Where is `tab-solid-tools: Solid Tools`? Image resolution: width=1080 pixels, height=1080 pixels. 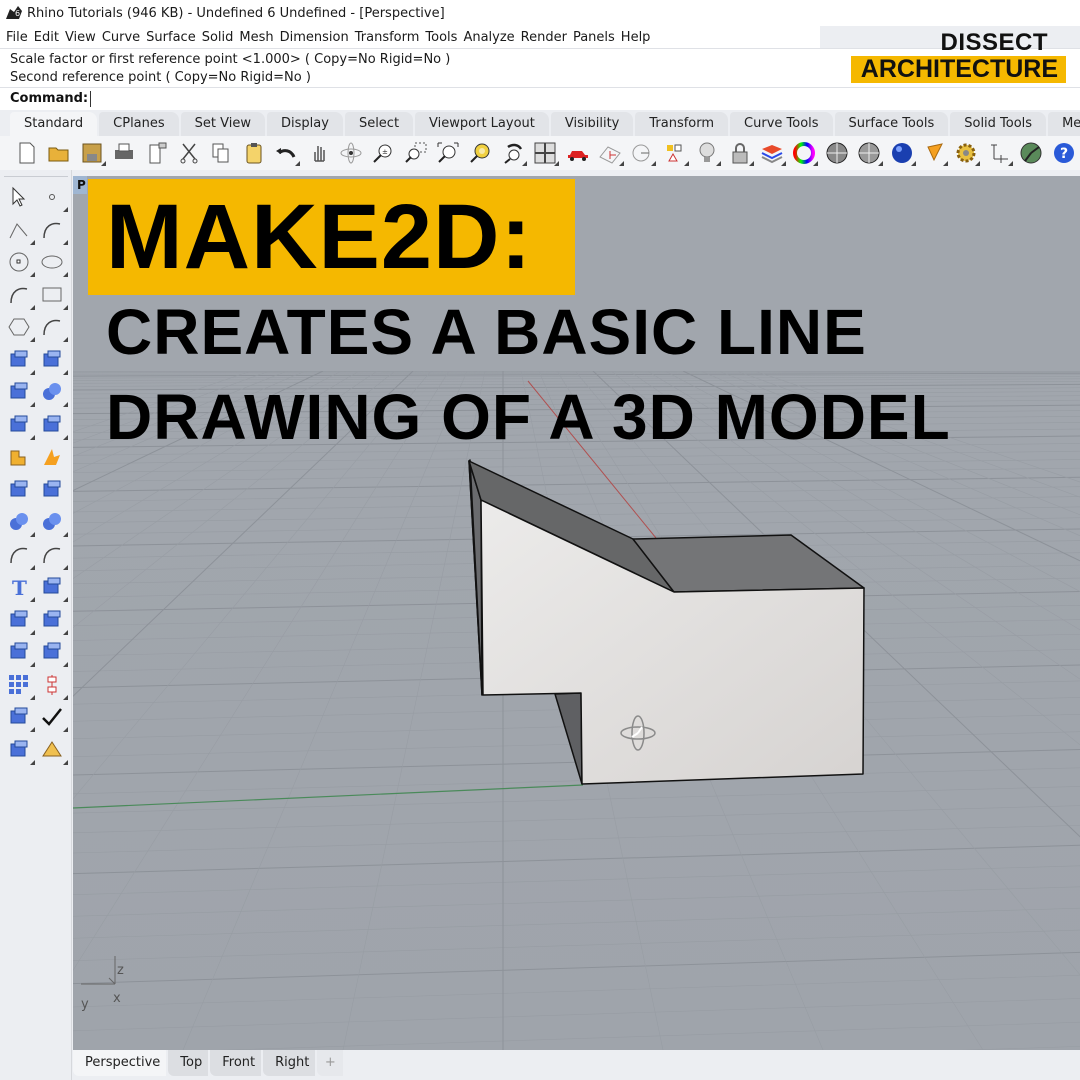
tab-solid-tools: Solid Tools is located at coordinates (998, 124).